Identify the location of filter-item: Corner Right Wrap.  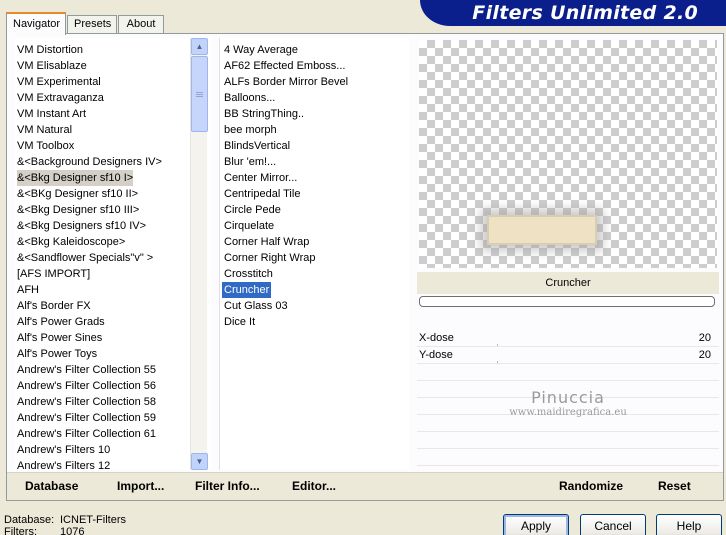
(270, 258).